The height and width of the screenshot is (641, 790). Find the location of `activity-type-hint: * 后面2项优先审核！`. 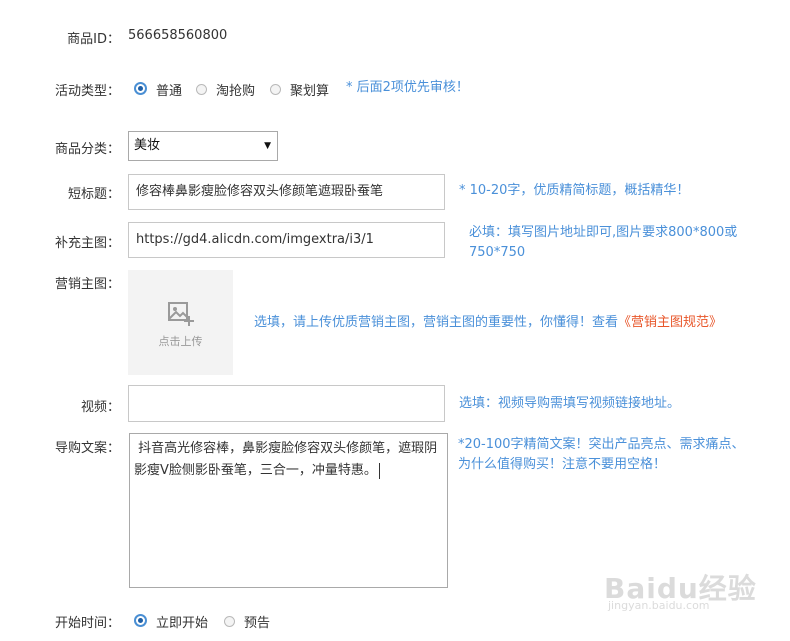

activity-type-hint: * 后面2项优先审核！ is located at coordinates (407, 87).